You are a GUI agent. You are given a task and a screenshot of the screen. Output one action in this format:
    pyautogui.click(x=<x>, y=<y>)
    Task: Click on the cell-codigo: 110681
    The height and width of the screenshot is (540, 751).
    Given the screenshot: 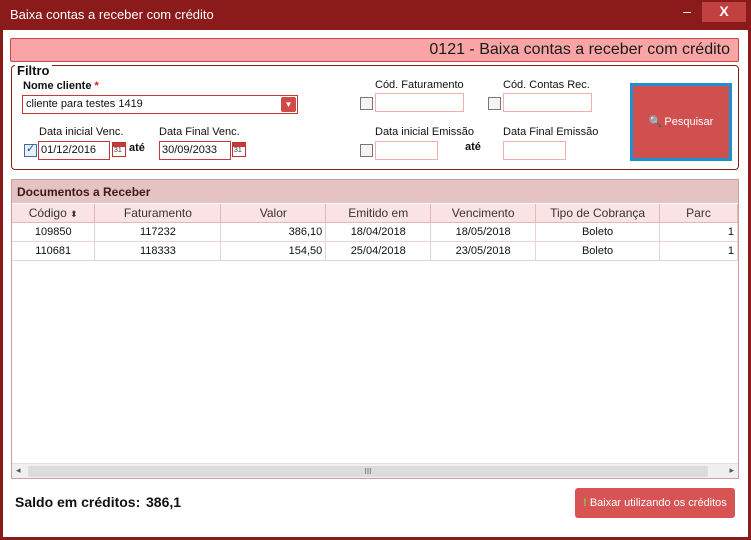 What is the action you would take?
    pyautogui.click(x=54, y=251)
    